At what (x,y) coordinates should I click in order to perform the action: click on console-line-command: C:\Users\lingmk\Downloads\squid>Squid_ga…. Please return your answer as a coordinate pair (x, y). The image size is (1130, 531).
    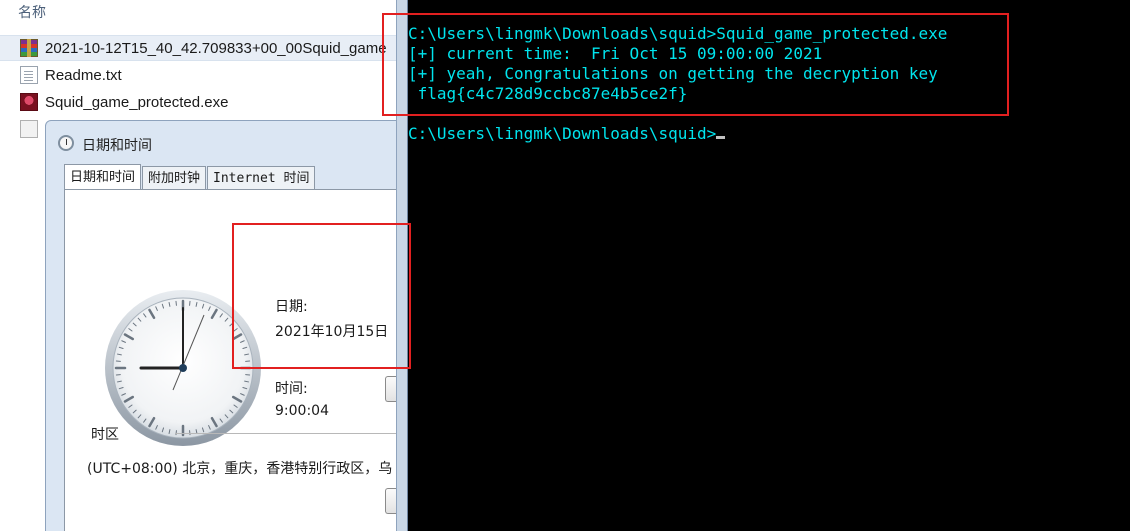
    Looking at the image, I should click on (678, 33).